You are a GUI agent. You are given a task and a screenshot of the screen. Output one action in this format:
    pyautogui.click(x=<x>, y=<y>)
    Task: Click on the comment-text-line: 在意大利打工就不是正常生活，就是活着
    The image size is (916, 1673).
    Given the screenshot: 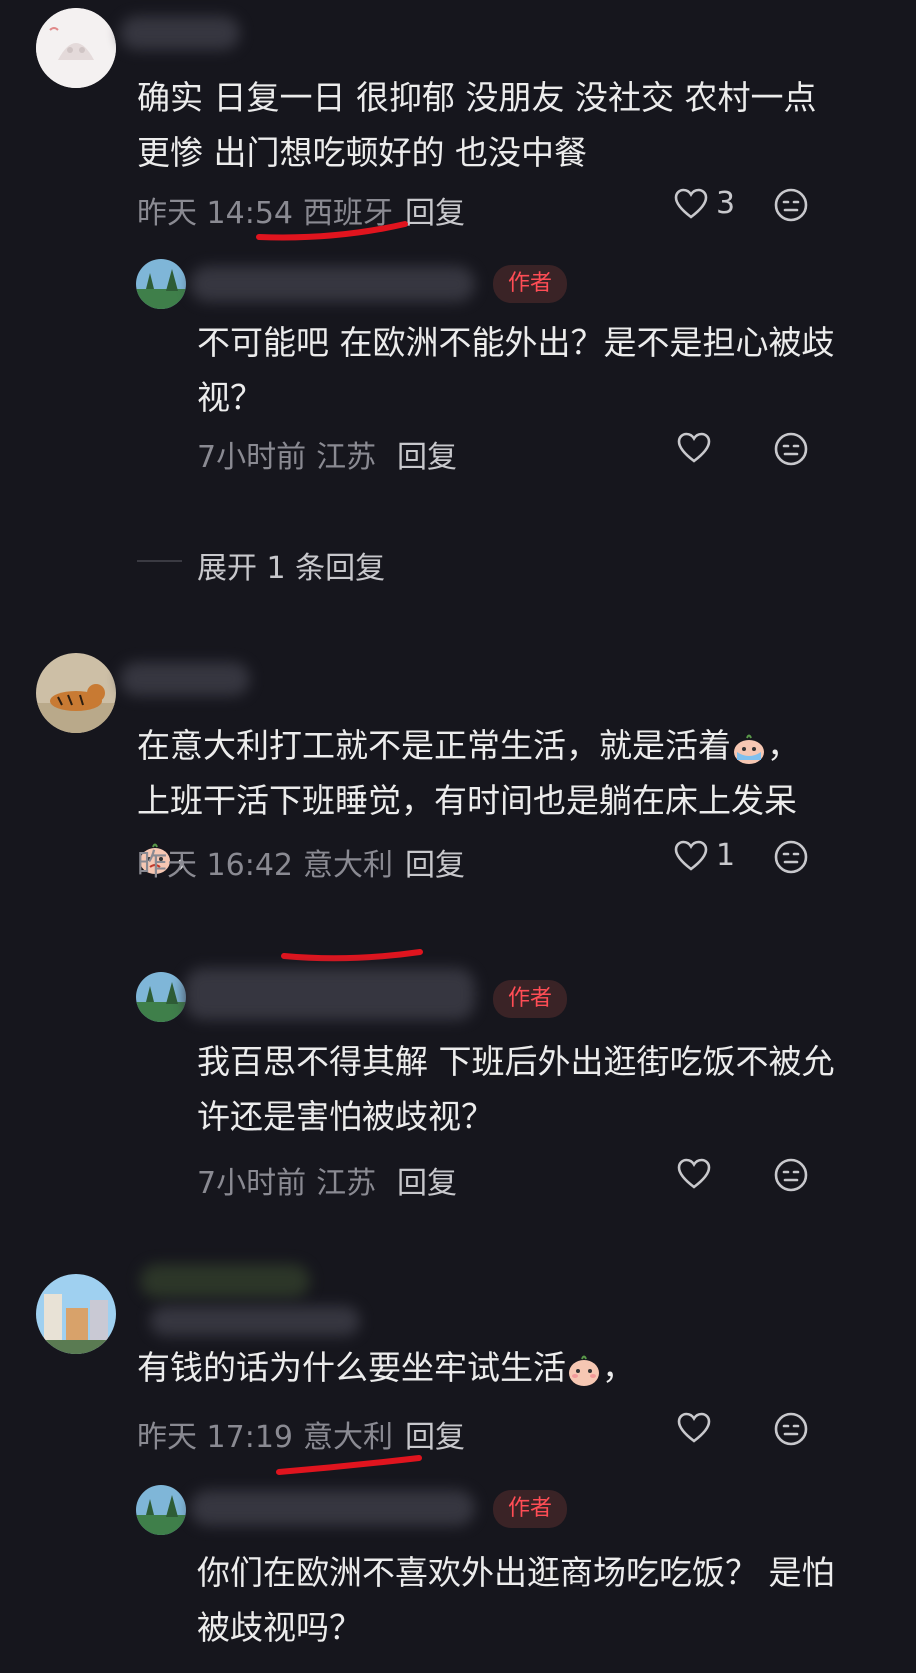 What is the action you would take?
    pyautogui.click(x=434, y=745)
    